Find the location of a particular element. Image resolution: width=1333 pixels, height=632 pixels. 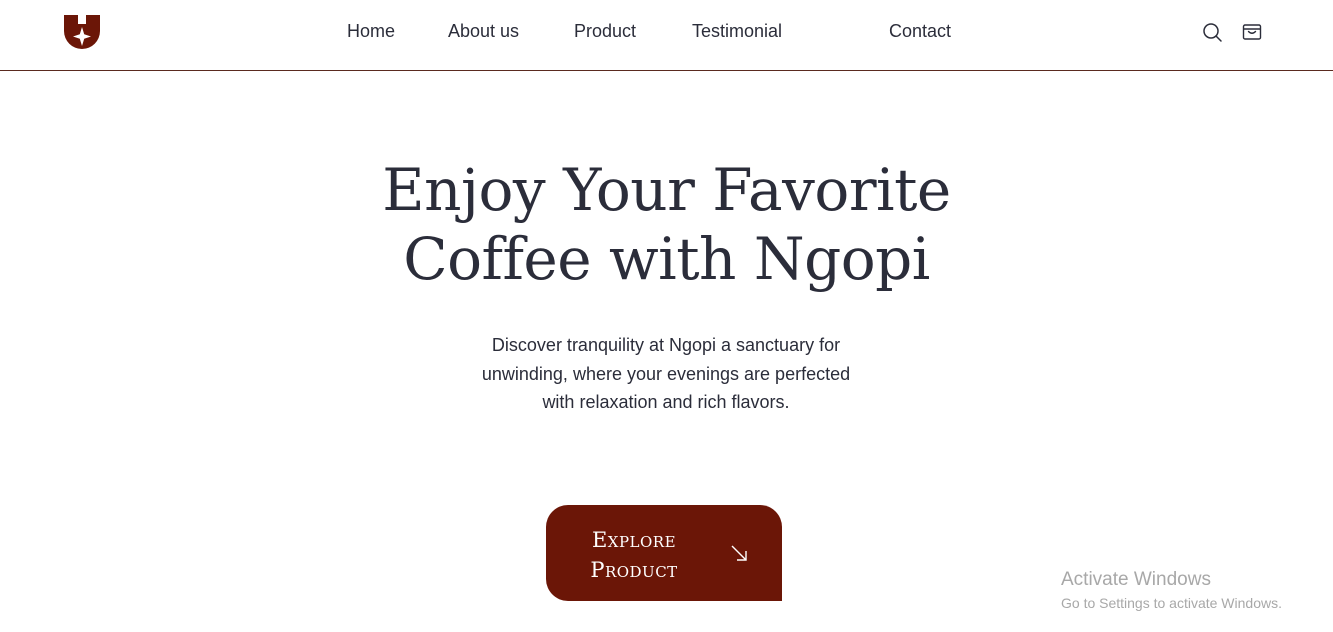

cta-label-line-1: Explore is located at coordinates (634, 540).